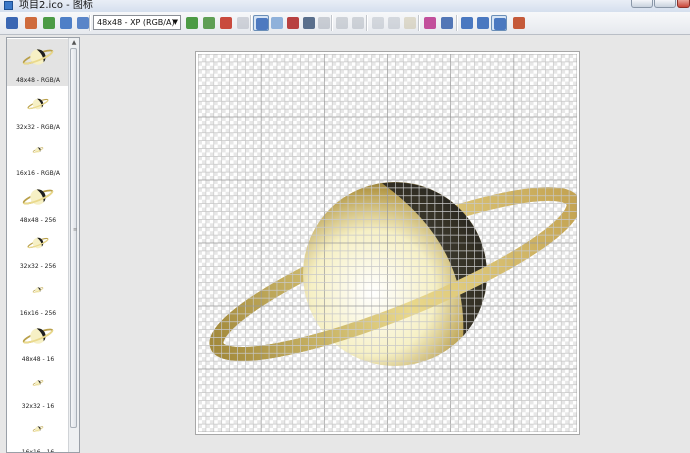  What do you see at coordinates (90, 23) in the screenshot?
I see `toolbar-separator` at bounding box center [90, 23].